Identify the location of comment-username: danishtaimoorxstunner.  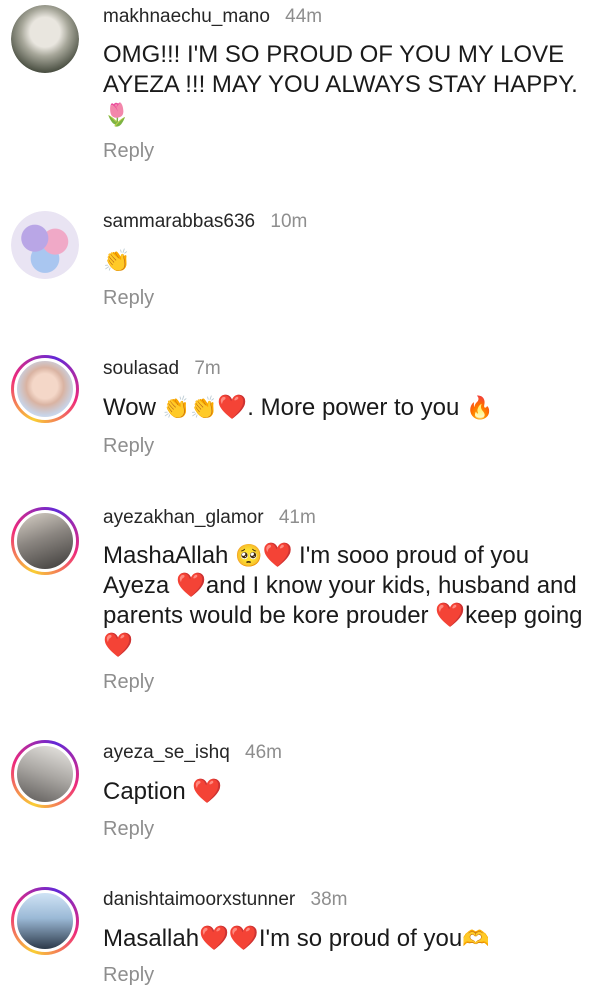
(199, 899).